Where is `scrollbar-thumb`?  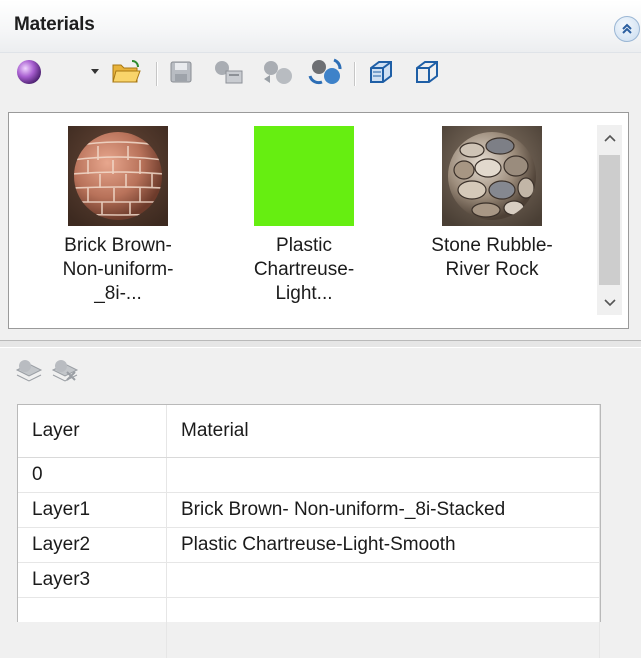
scrollbar-thumb is located at coordinates (609, 220).